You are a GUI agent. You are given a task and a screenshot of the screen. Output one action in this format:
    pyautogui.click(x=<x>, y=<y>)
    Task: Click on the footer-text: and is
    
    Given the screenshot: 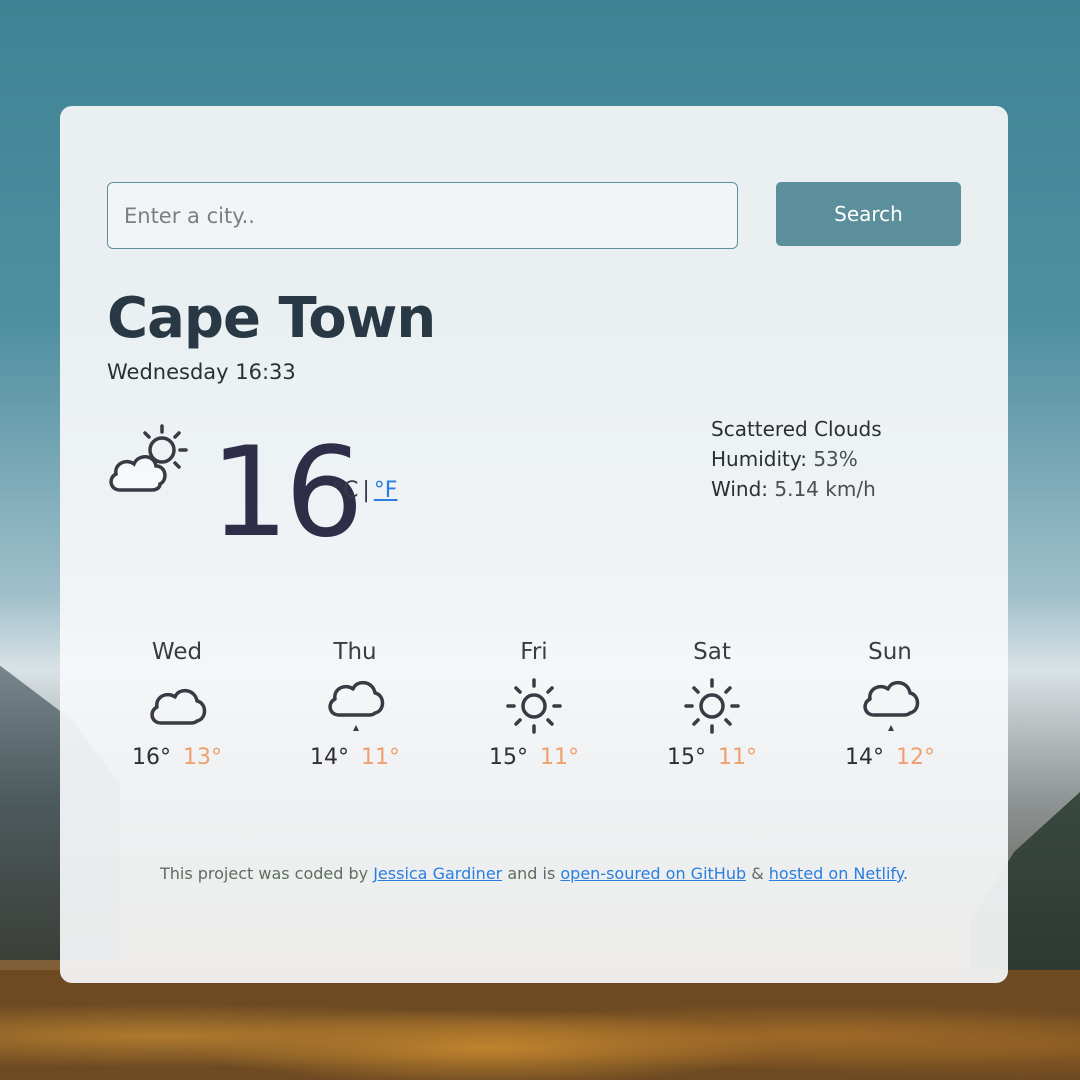 What is the action you would take?
    pyautogui.click(x=531, y=873)
    